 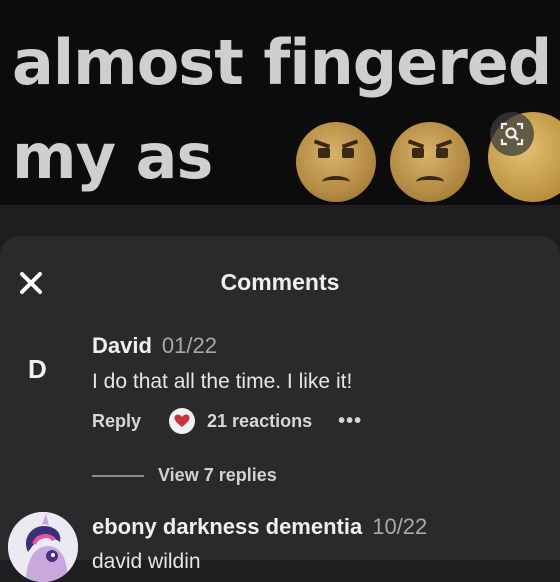 I want to click on avatar, so click(x=43, y=547).